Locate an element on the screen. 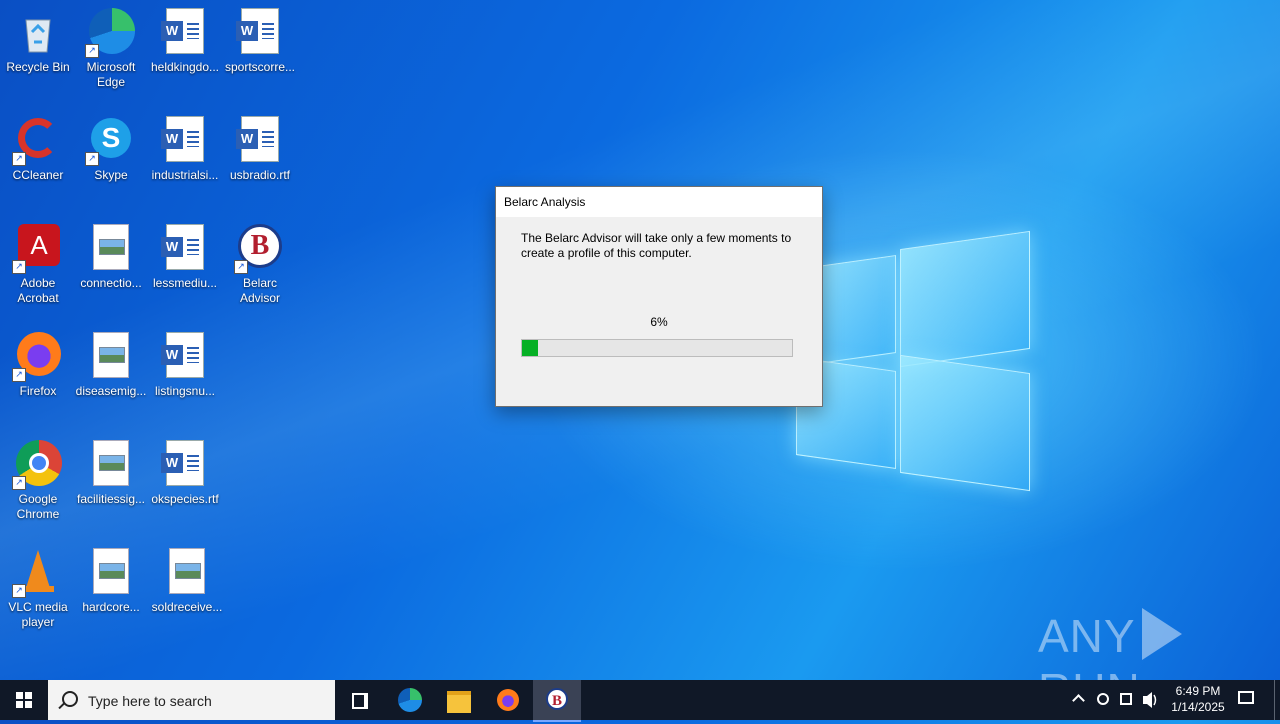  icon-label: VLC media player is located at coordinates (38, 614).